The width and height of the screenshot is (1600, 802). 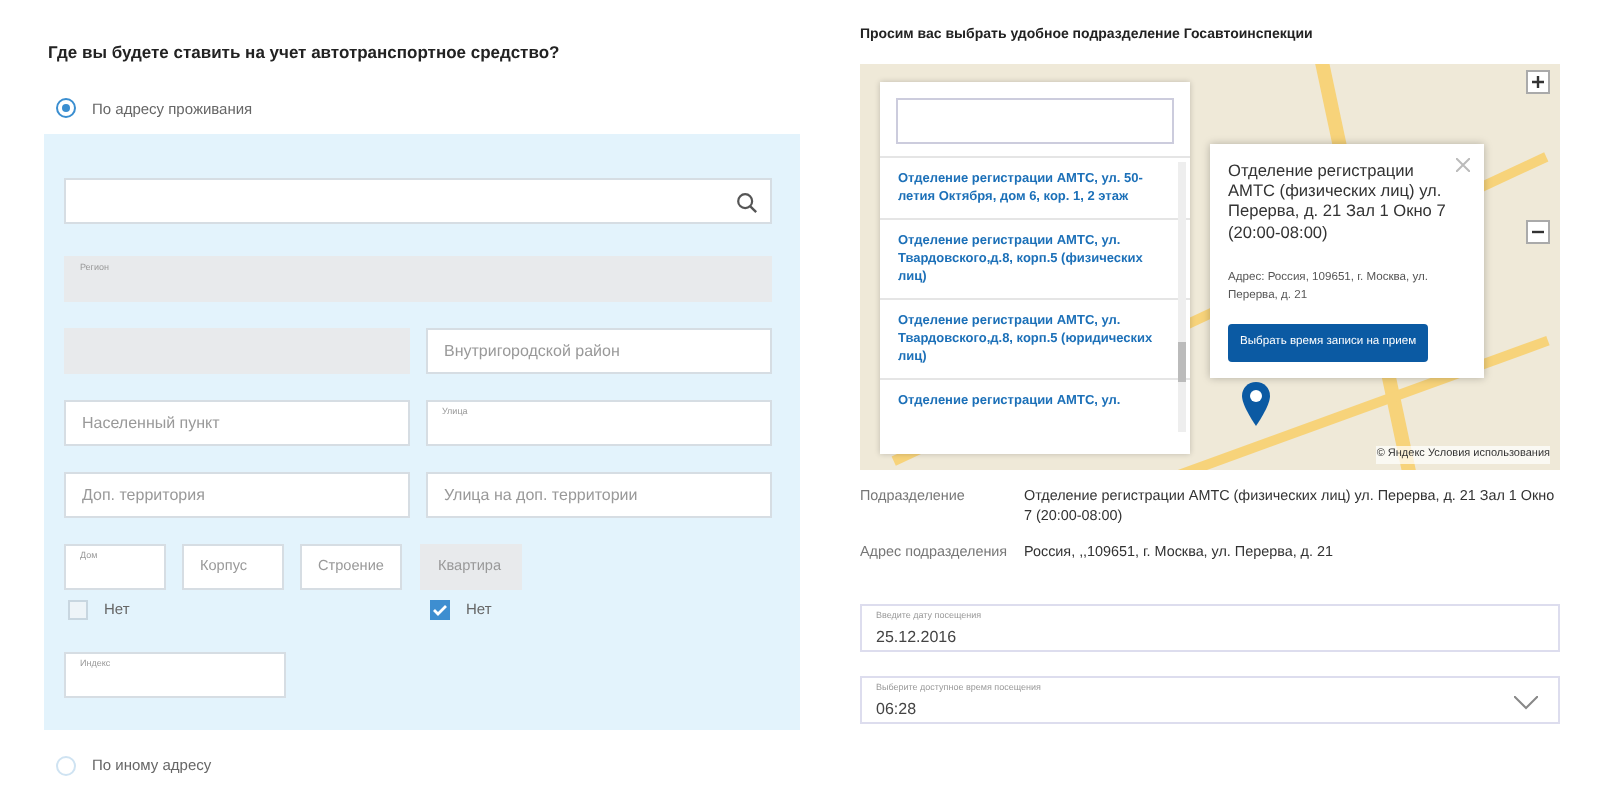 I want to click on placeholder-text: Внутригородской район, so click(x=532, y=351).